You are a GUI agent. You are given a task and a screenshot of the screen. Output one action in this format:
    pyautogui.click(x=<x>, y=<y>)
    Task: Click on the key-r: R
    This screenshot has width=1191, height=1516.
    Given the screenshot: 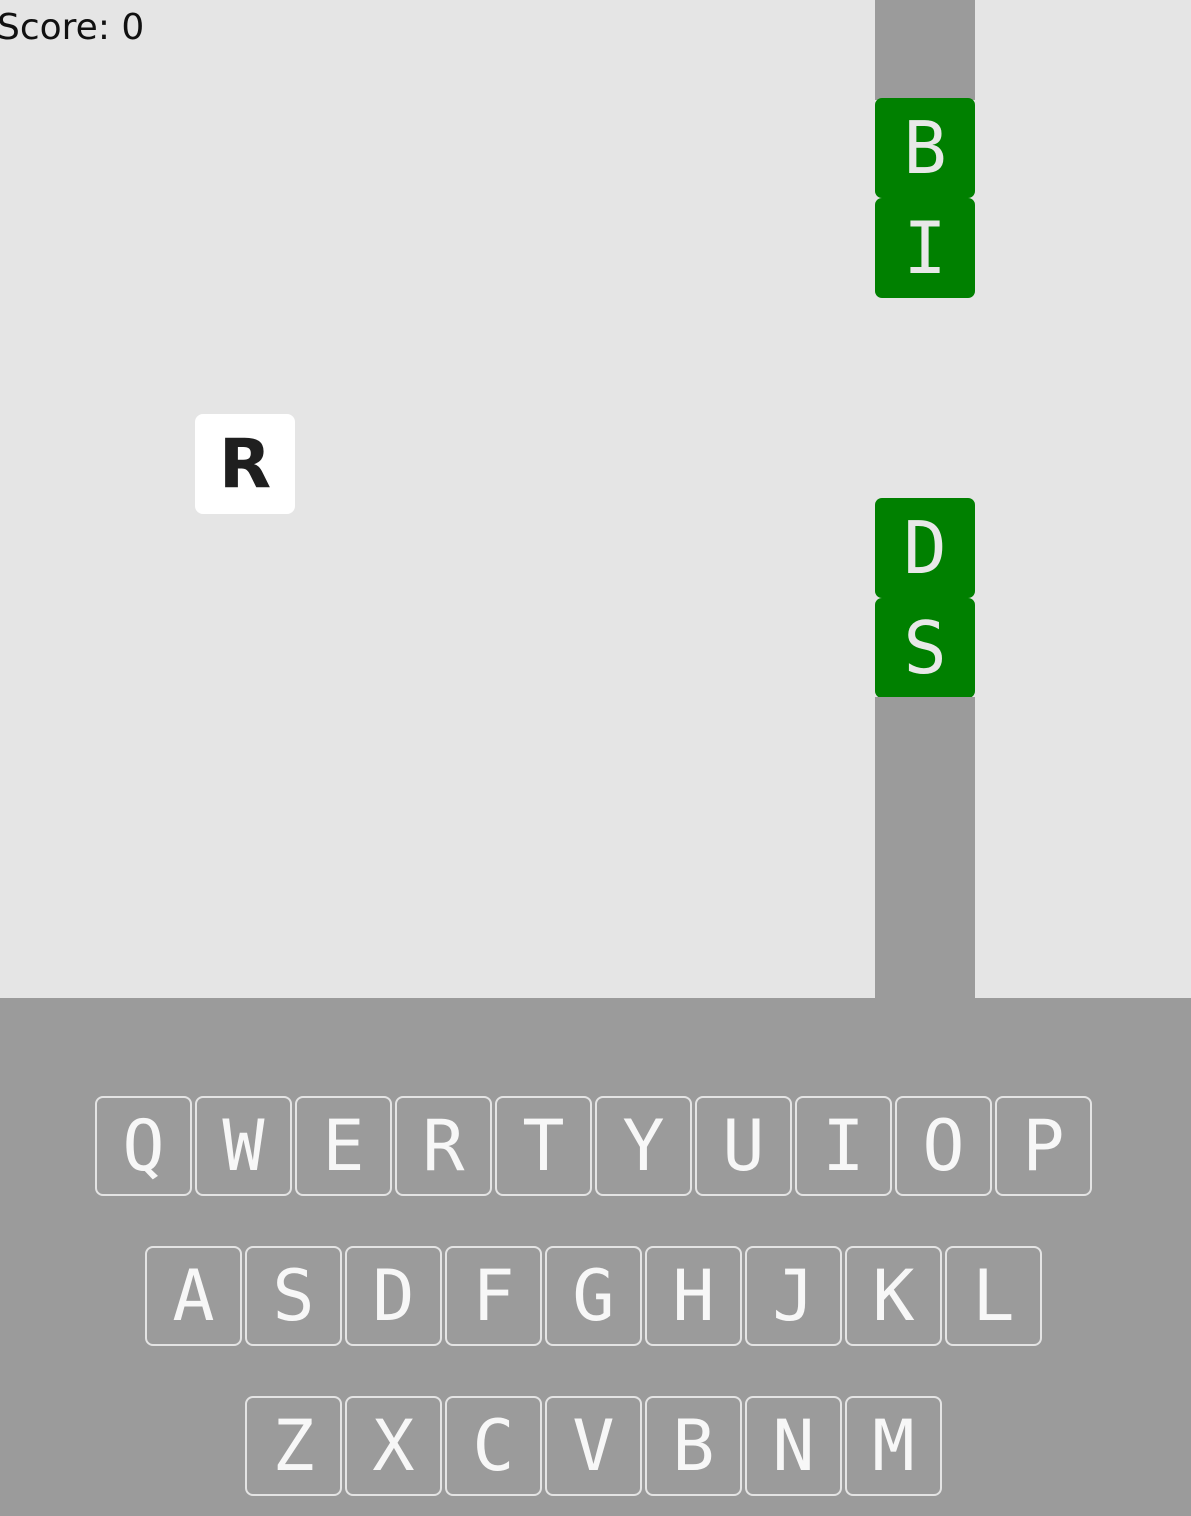 What is the action you would take?
    pyautogui.click(x=443, y=1146)
    